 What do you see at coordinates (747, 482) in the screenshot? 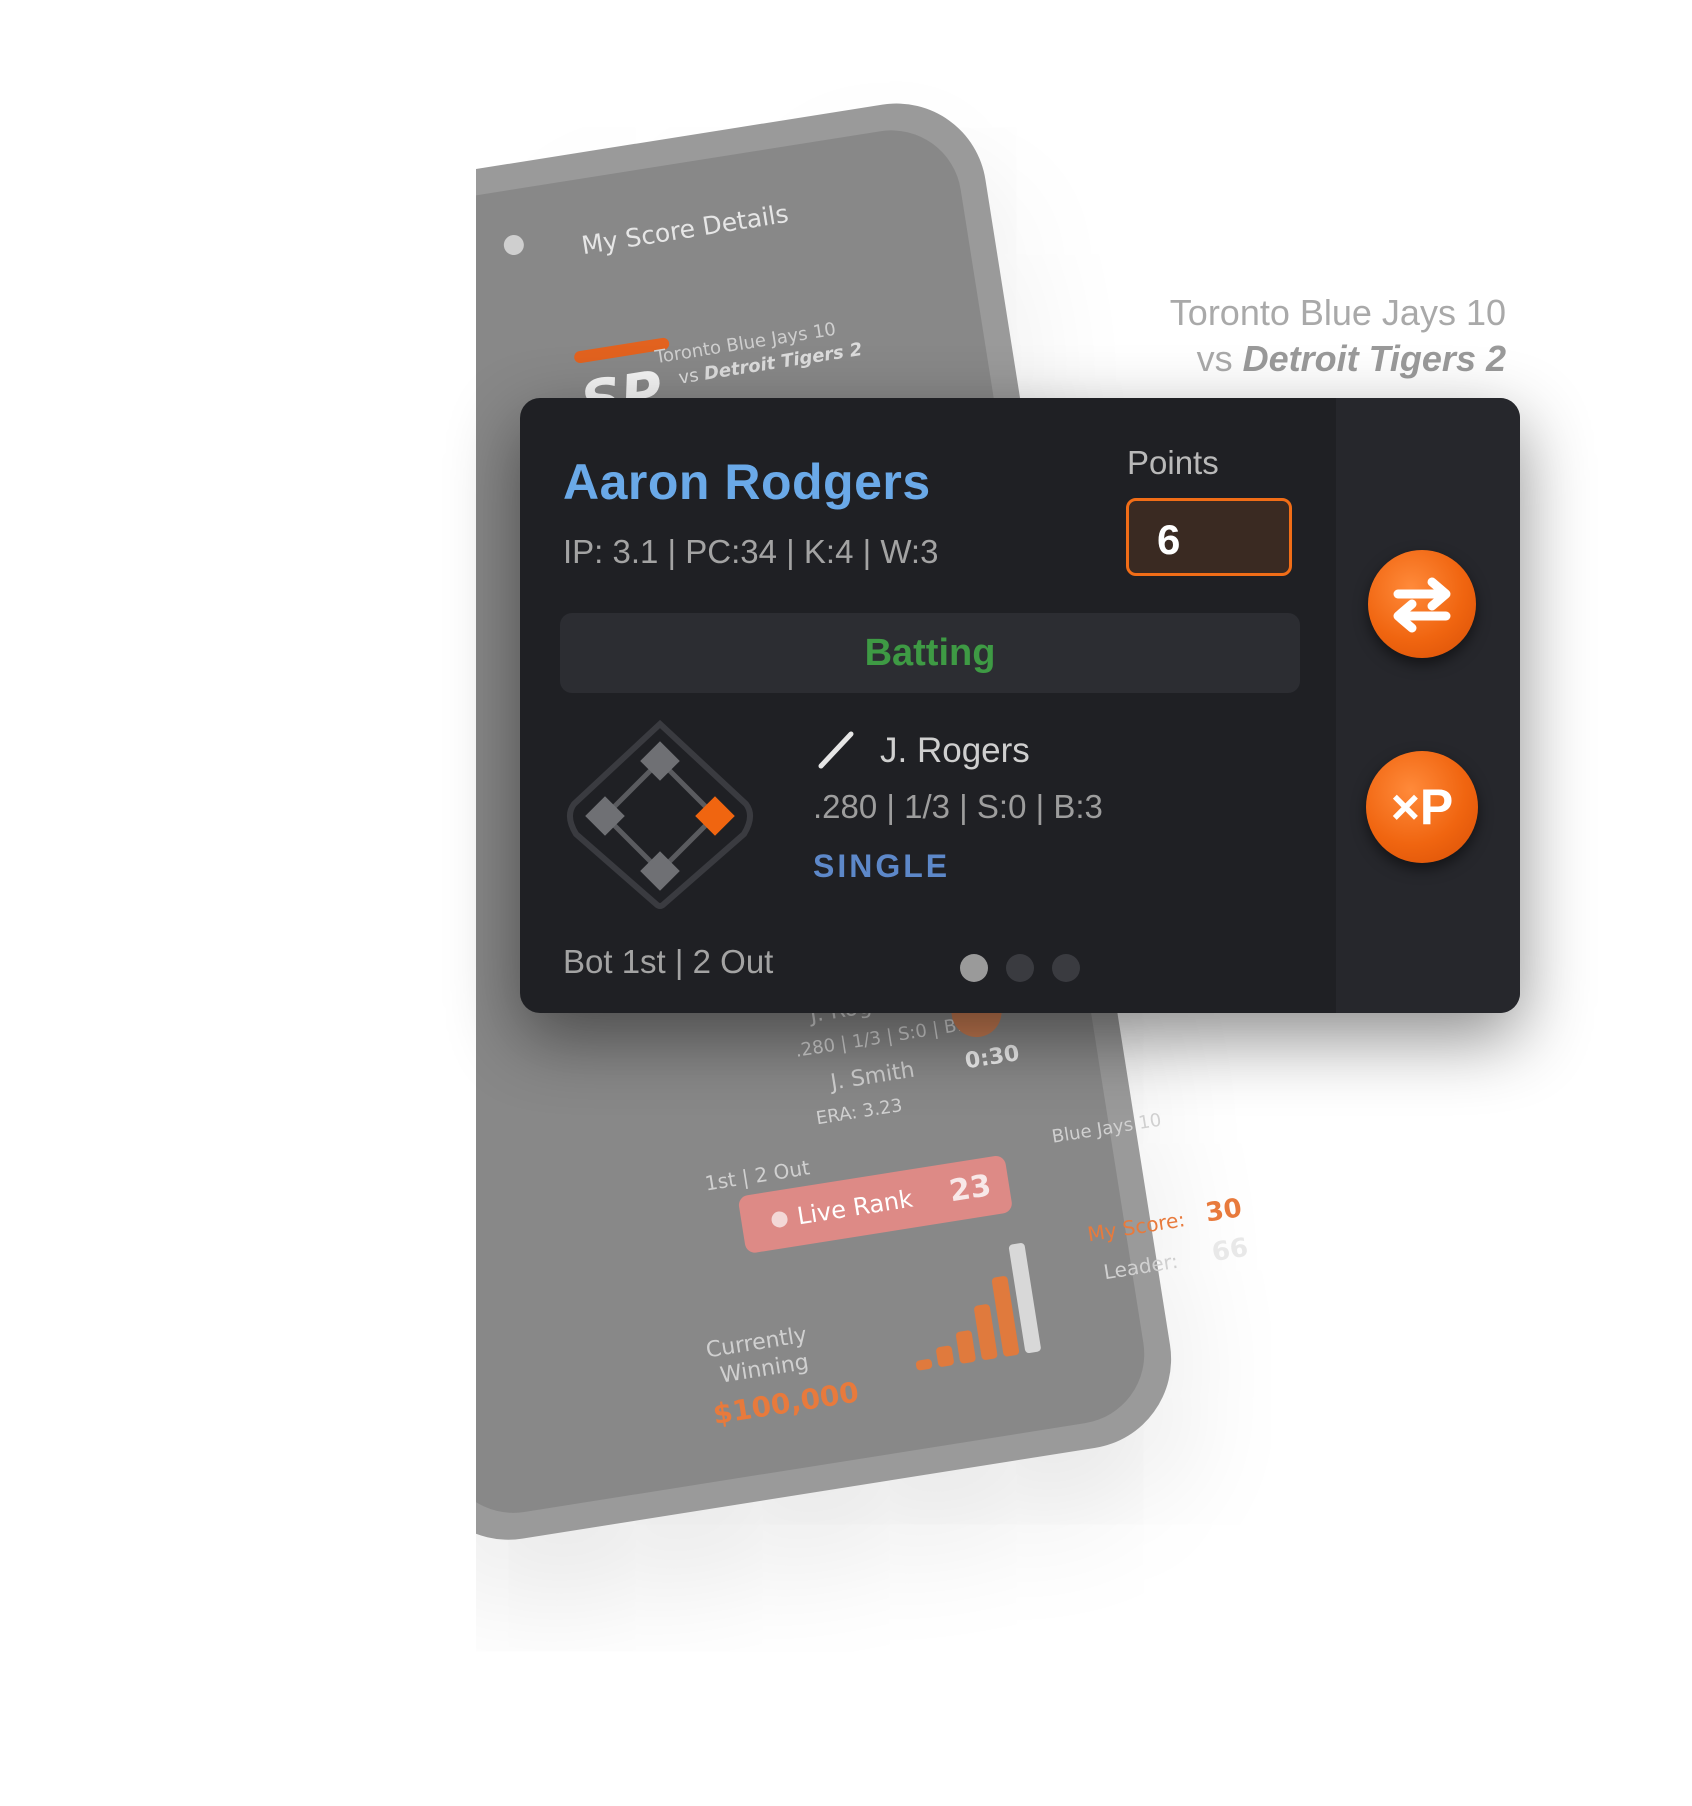
I see `player-name: Aaron Rodgers` at bounding box center [747, 482].